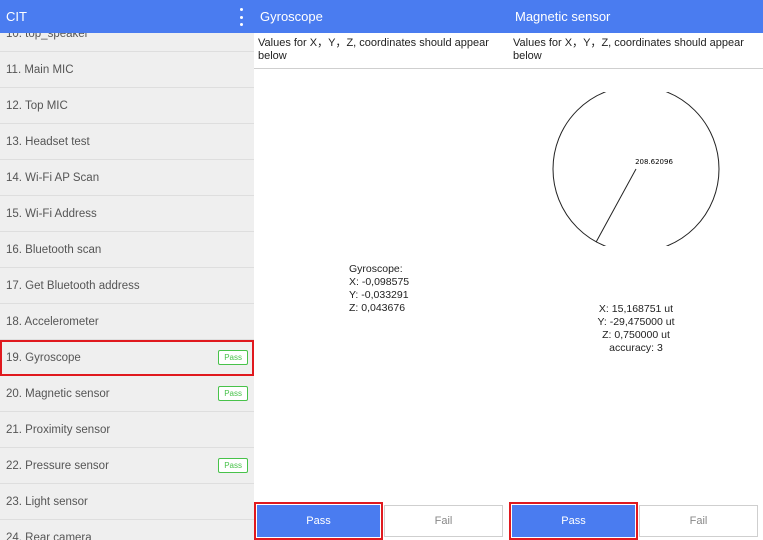 This screenshot has width=763, height=540. What do you see at coordinates (47, 501) in the screenshot?
I see `list-item-label: 23. Light sensor` at bounding box center [47, 501].